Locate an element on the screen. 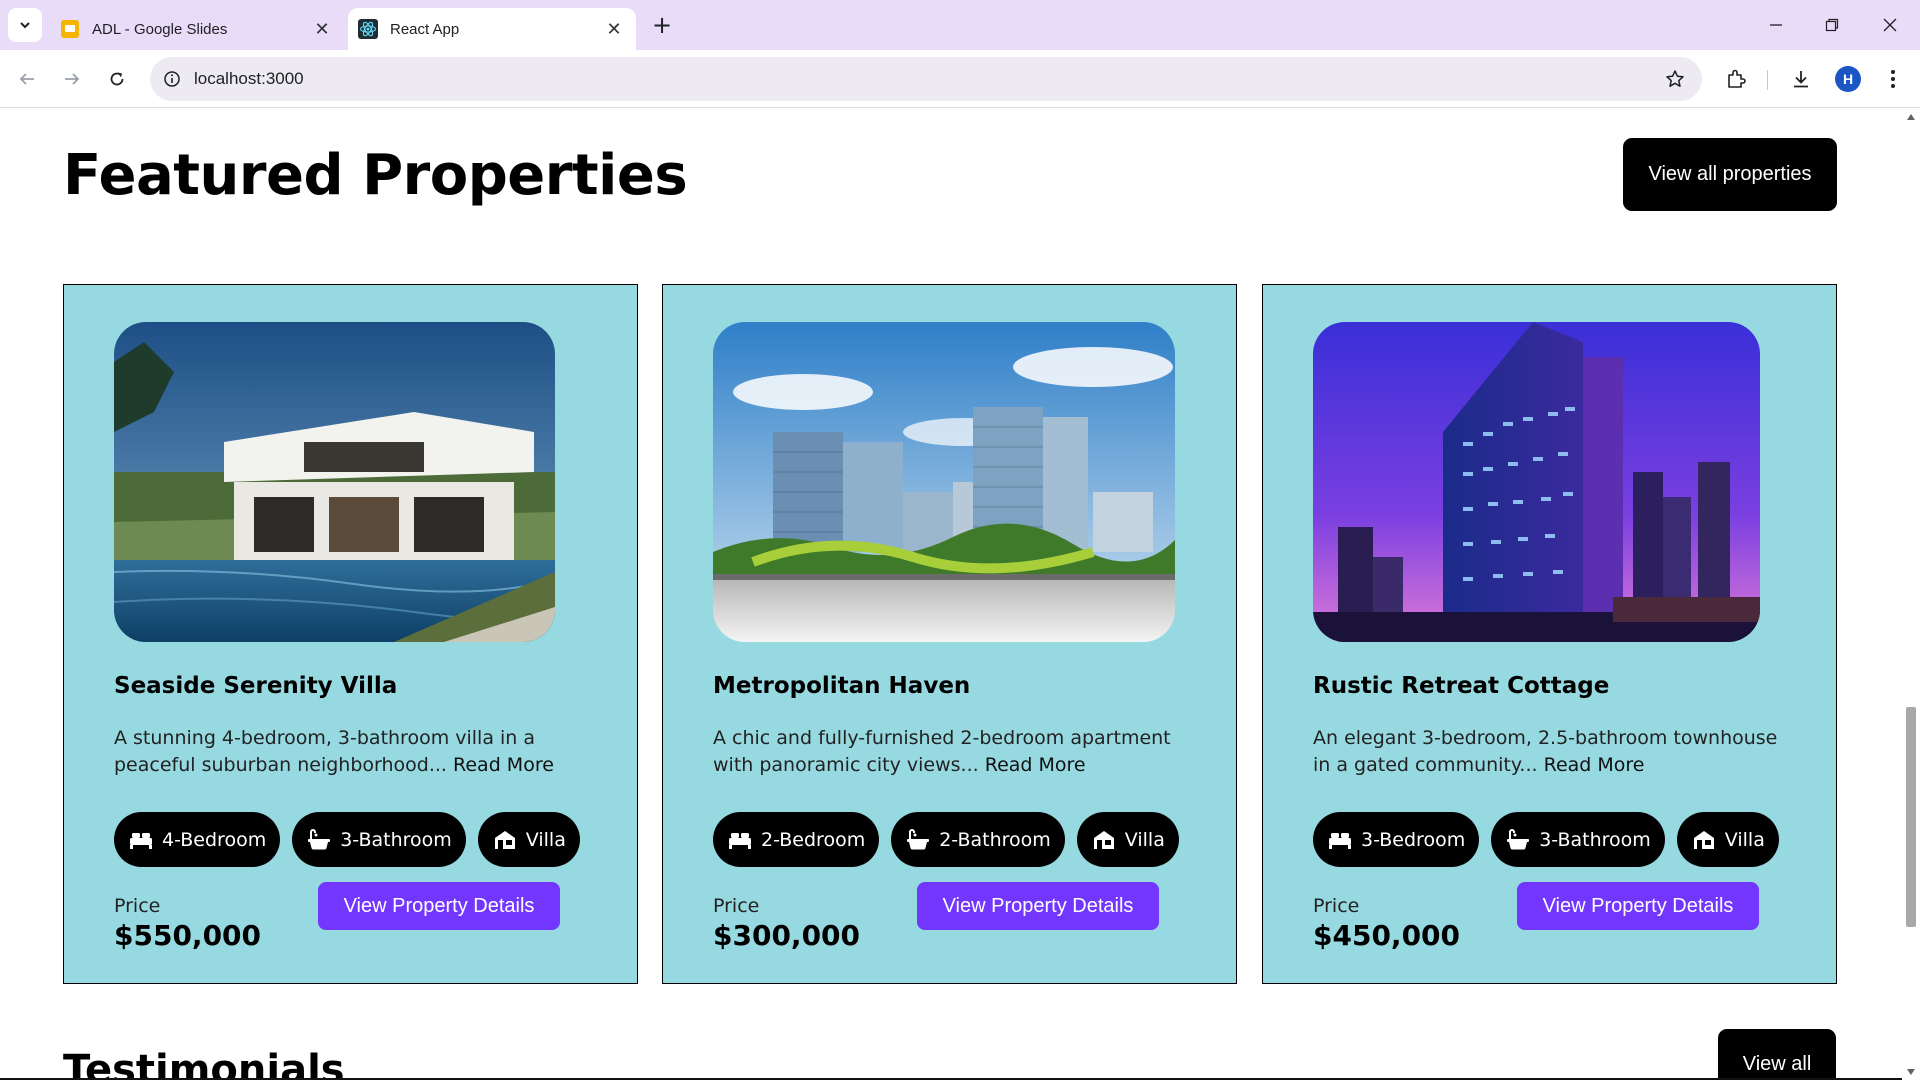 The height and width of the screenshot is (1080, 1920). new-tab-button: + is located at coordinates (662, 26).